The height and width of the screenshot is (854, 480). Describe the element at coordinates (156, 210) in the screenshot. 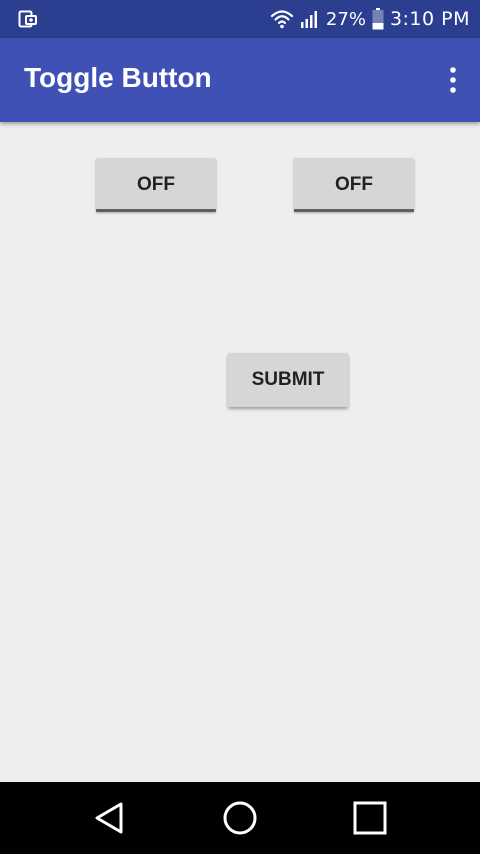

I see `toggle-button-1-indicator` at that location.